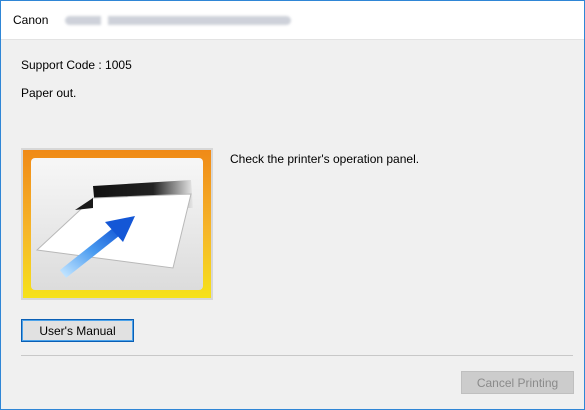  What do you see at coordinates (117, 224) in the screenshot?
I see `paper-feed-illustration-icon` at bounding box center [117, 224].